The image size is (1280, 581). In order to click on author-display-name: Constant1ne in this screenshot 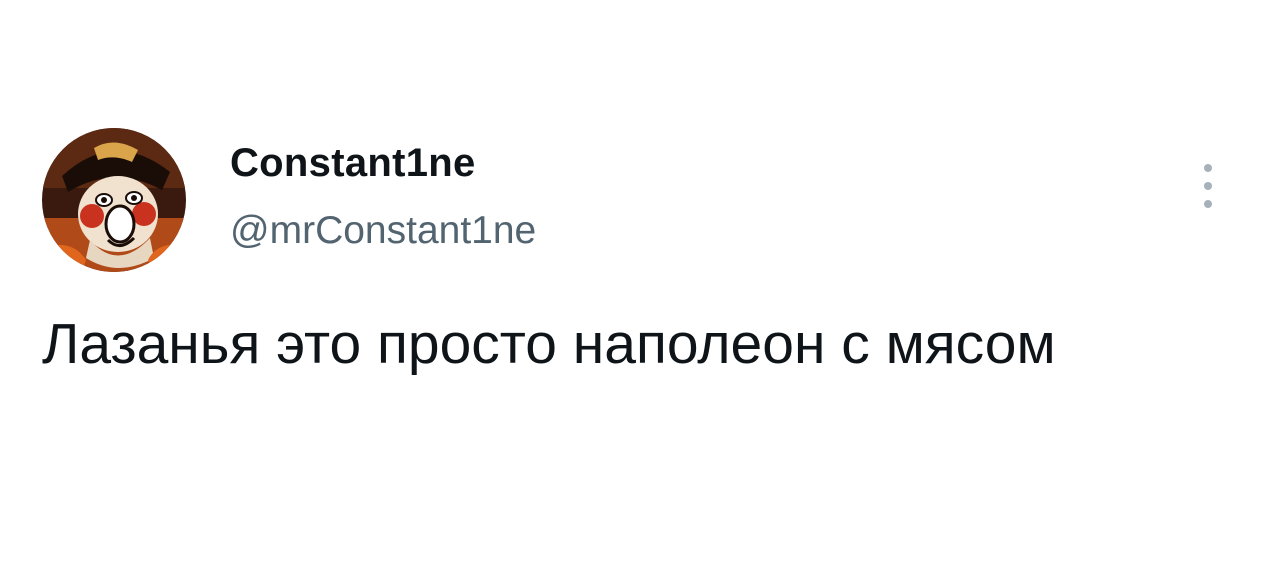, I will do `click(353, 163)`.